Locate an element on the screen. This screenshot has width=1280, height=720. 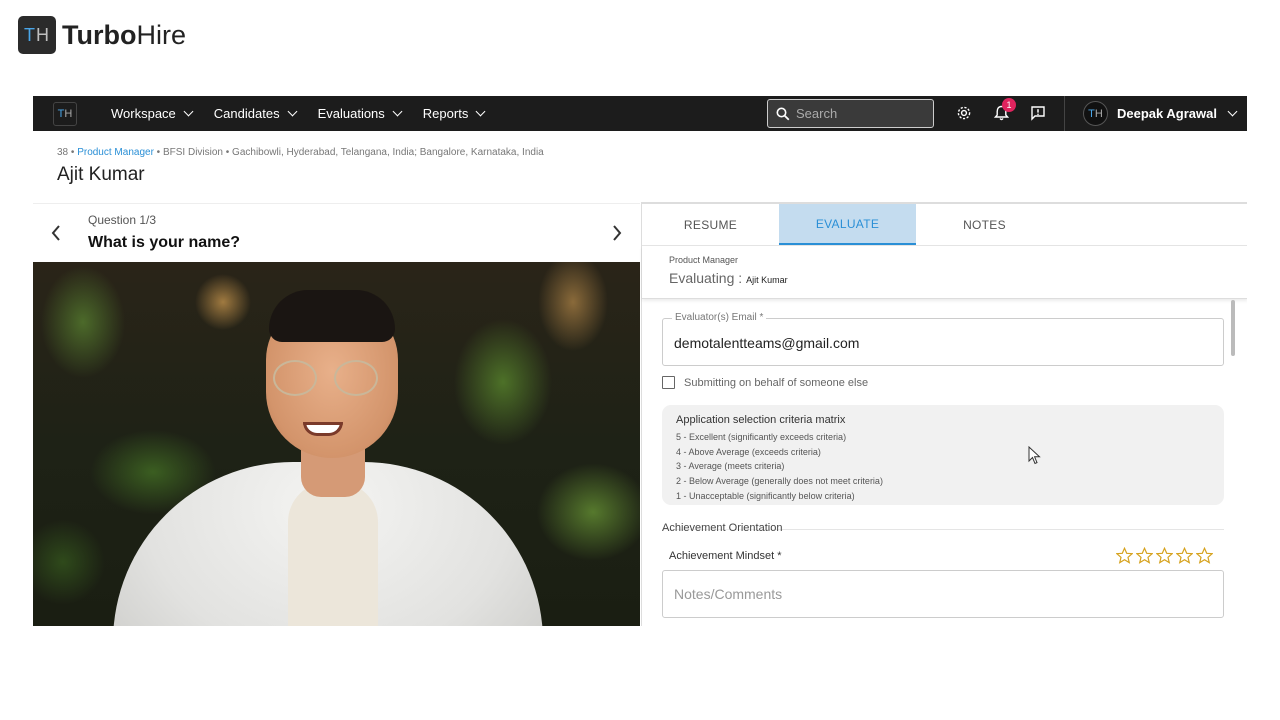
mouse-cursor-icon is located at coordinates (1034, 455).